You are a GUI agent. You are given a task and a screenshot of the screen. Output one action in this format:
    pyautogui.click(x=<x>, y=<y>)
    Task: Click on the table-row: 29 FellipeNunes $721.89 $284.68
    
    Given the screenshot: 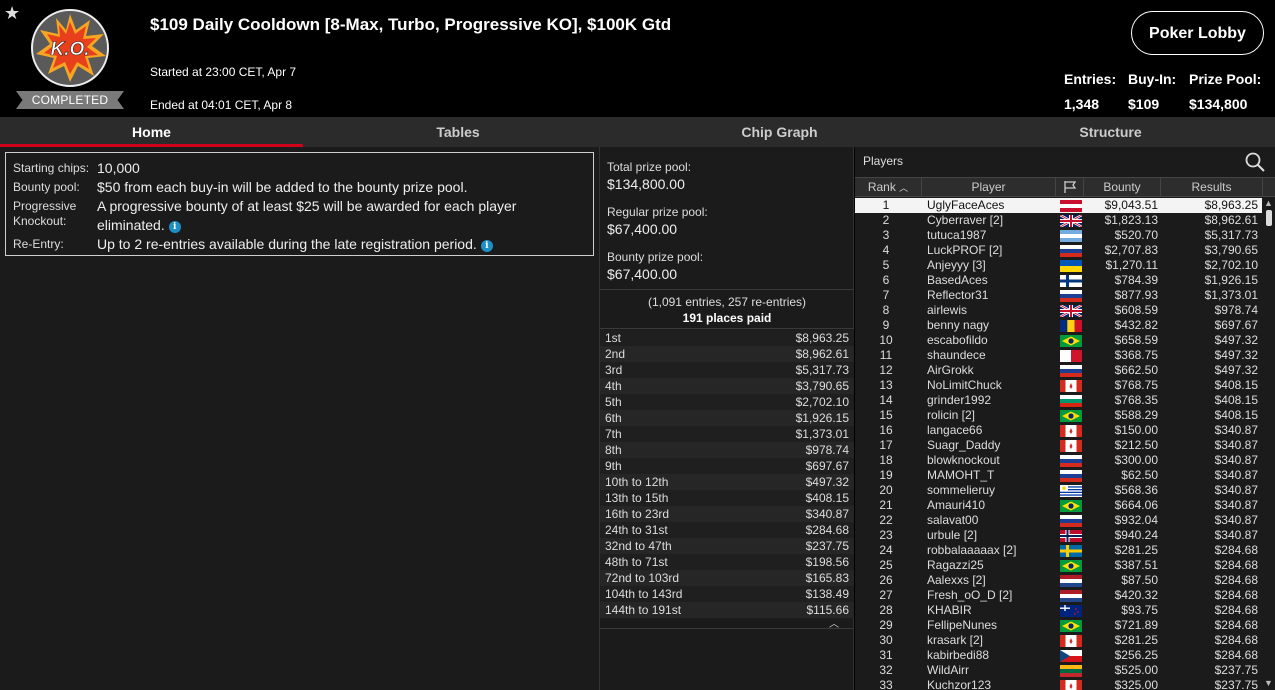 What is the action you would take?
    pyautogui.click(x=1058, y=625)
    